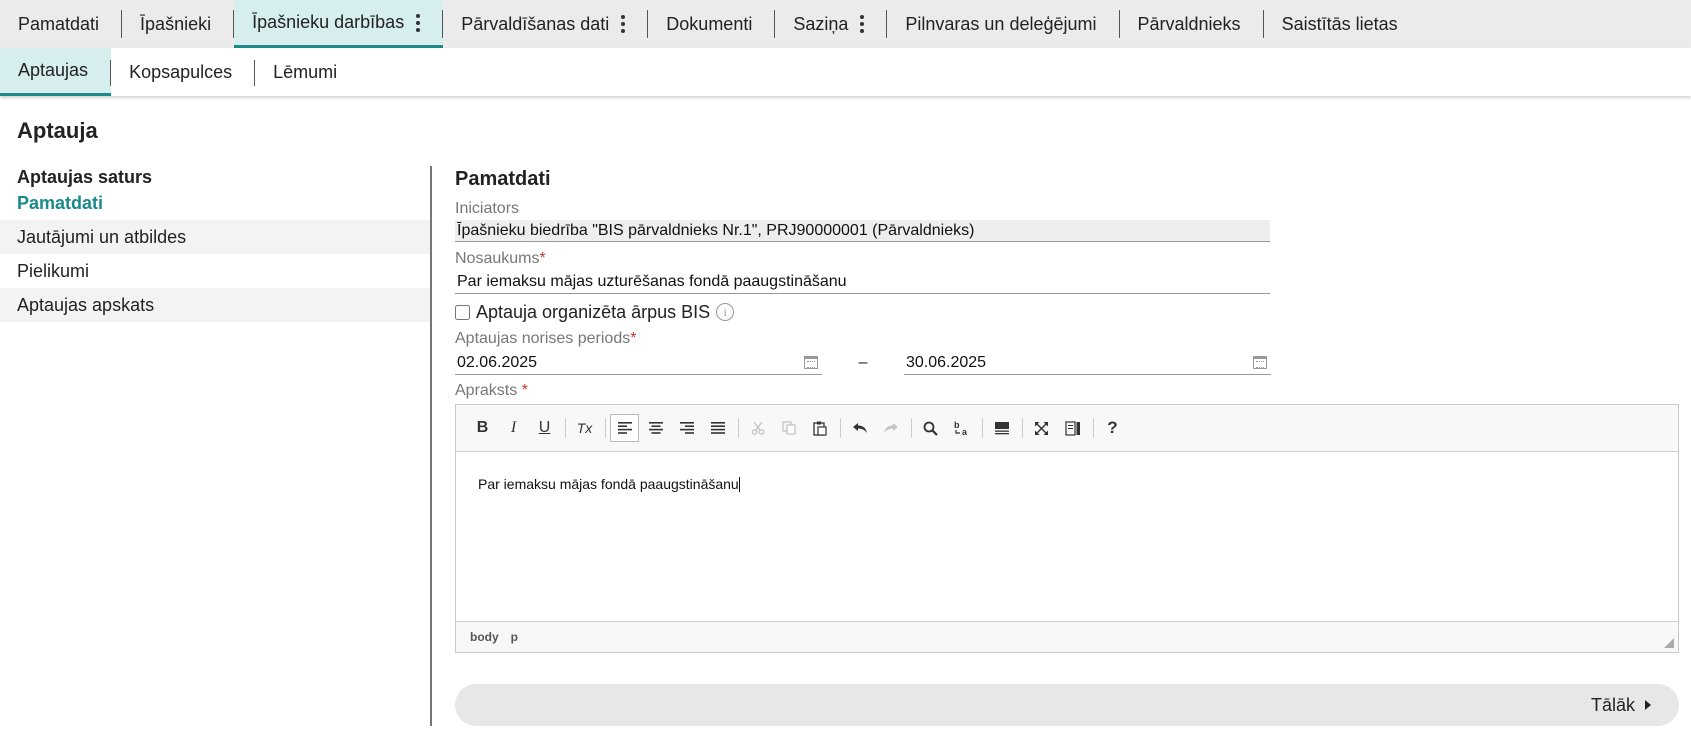  Describe the element at coordinates (497, 362) in the screenshot. I see `period-from-value: 02.06.2025` at that location.